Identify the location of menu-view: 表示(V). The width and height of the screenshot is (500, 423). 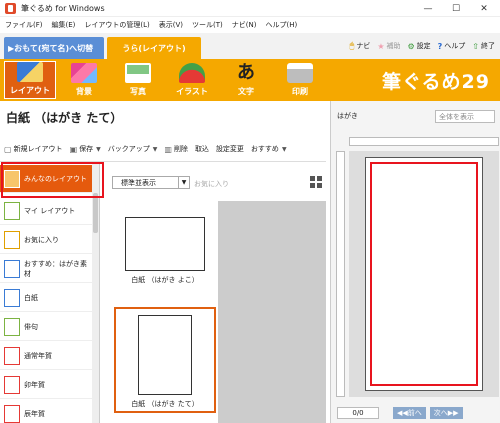
(171, 25).